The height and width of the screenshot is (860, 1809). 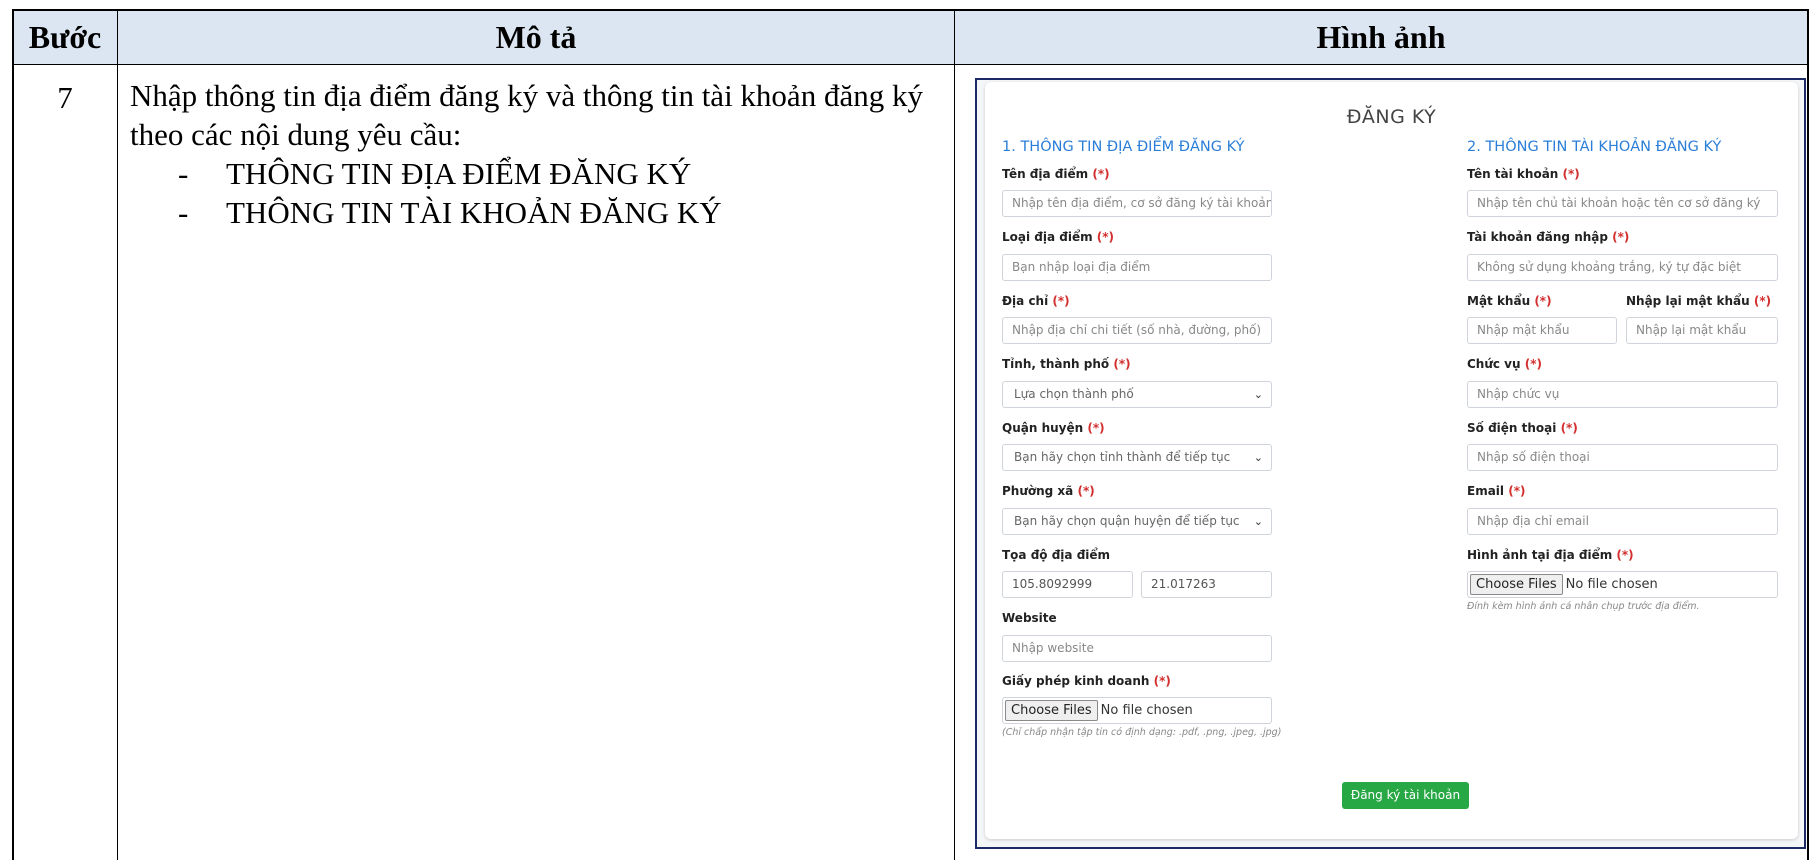 What do you see at coordinates (1025, 301) in the screenshot?
I see `label-text: Địa chỉ` at bounding box center [1025, 301].